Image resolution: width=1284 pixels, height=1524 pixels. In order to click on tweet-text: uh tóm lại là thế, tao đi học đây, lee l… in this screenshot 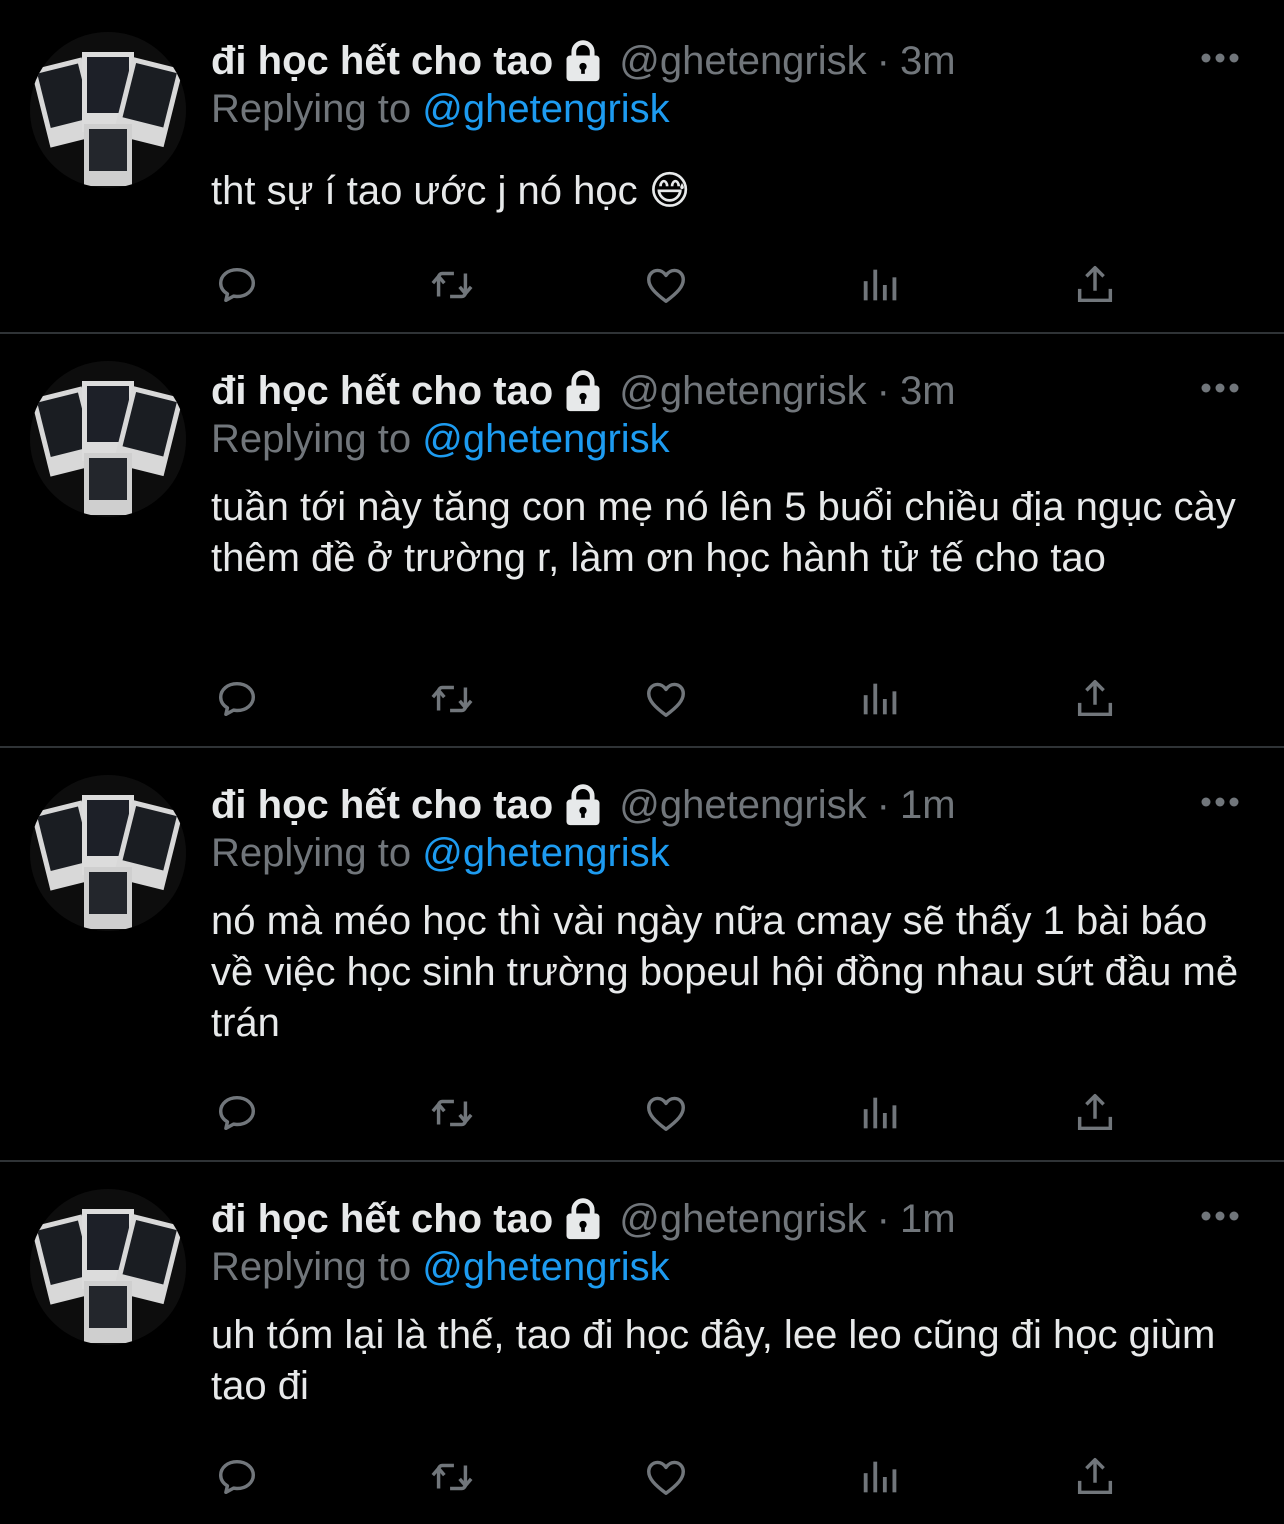, I will do `click(713, 1360)`.